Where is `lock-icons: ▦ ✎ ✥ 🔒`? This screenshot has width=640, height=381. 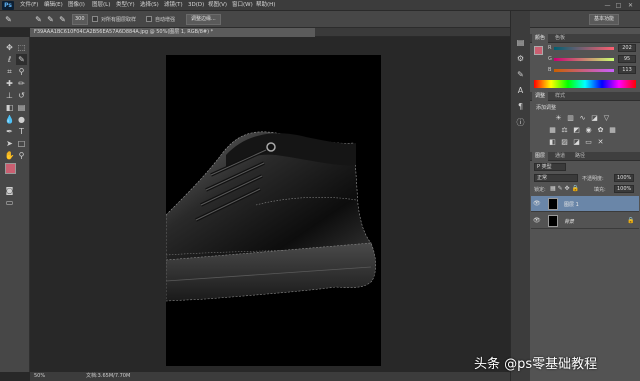
lock-icons: ▦ ✎ ✥ 🔒 is located at coordinates (564, 188).